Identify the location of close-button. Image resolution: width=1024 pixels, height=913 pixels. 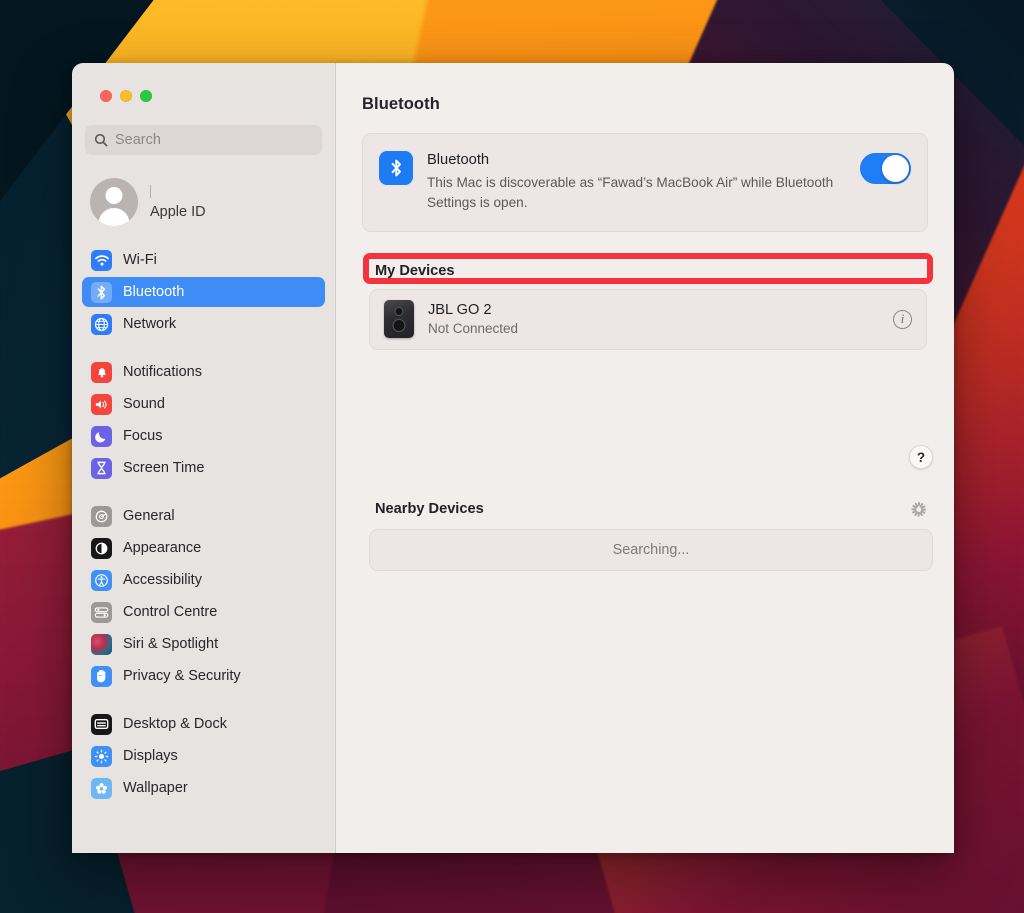
(106, 96).